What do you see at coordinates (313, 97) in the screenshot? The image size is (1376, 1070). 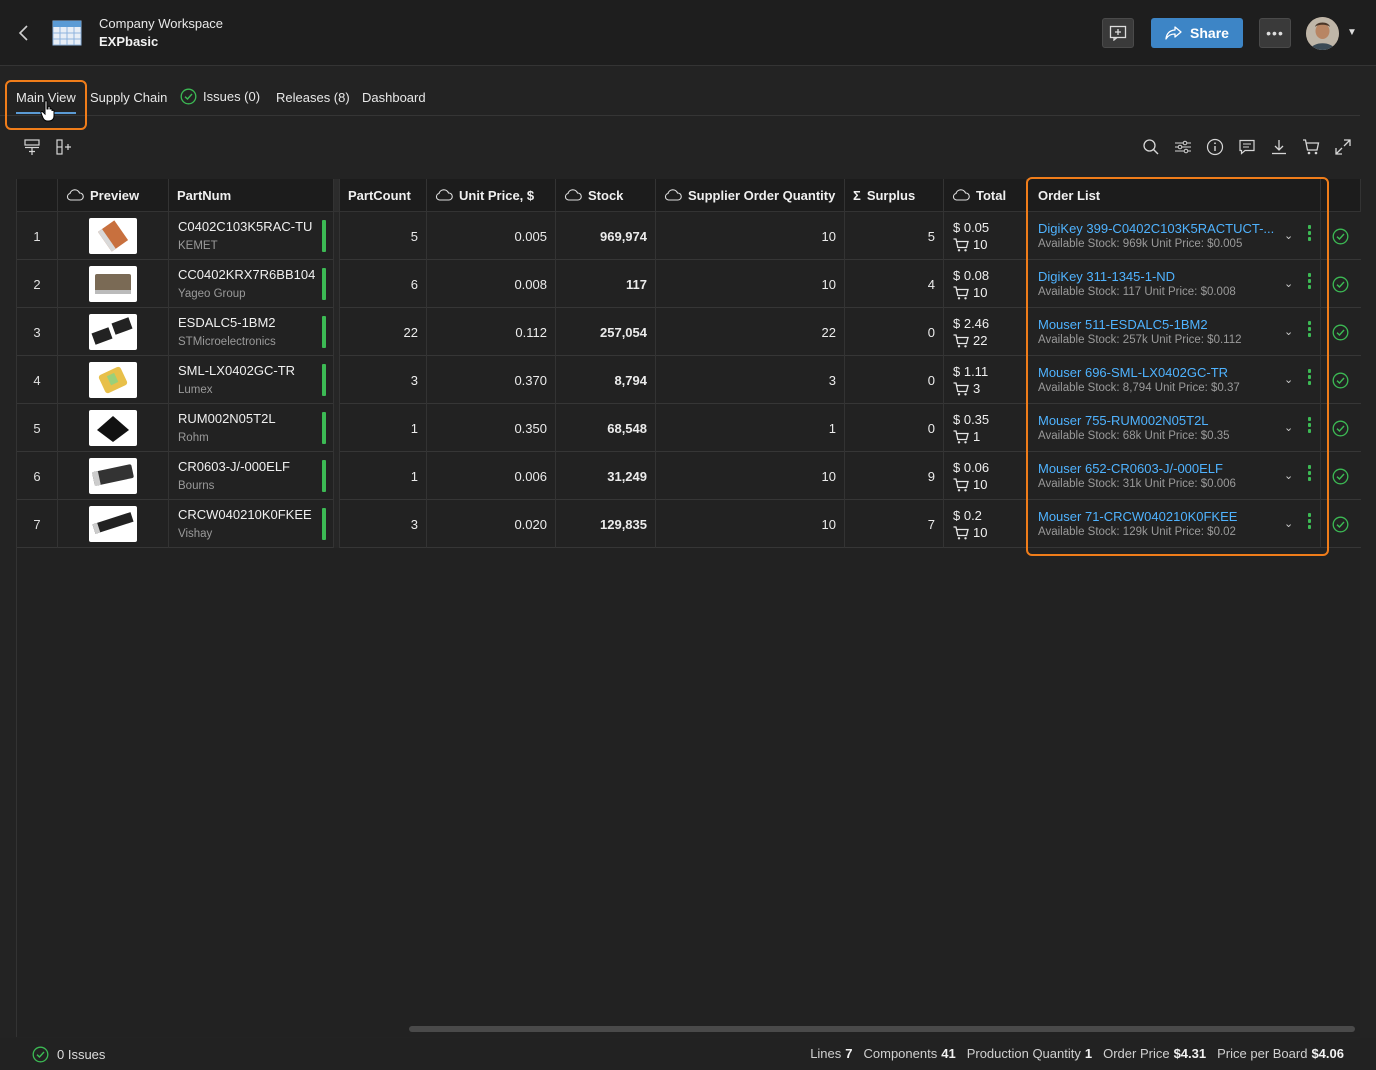 I see `tab-releases: Releases (8)` at bounding box center [313, 97].